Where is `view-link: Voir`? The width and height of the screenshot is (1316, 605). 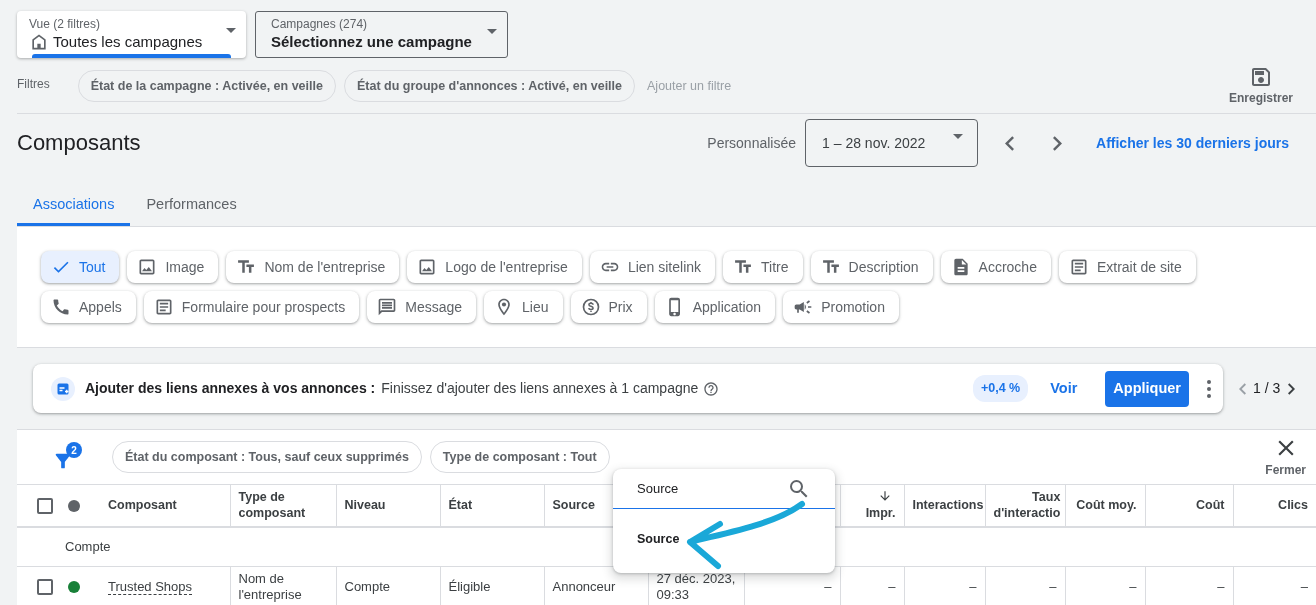
view-link: Voir is located at coordinates (1064, 388).